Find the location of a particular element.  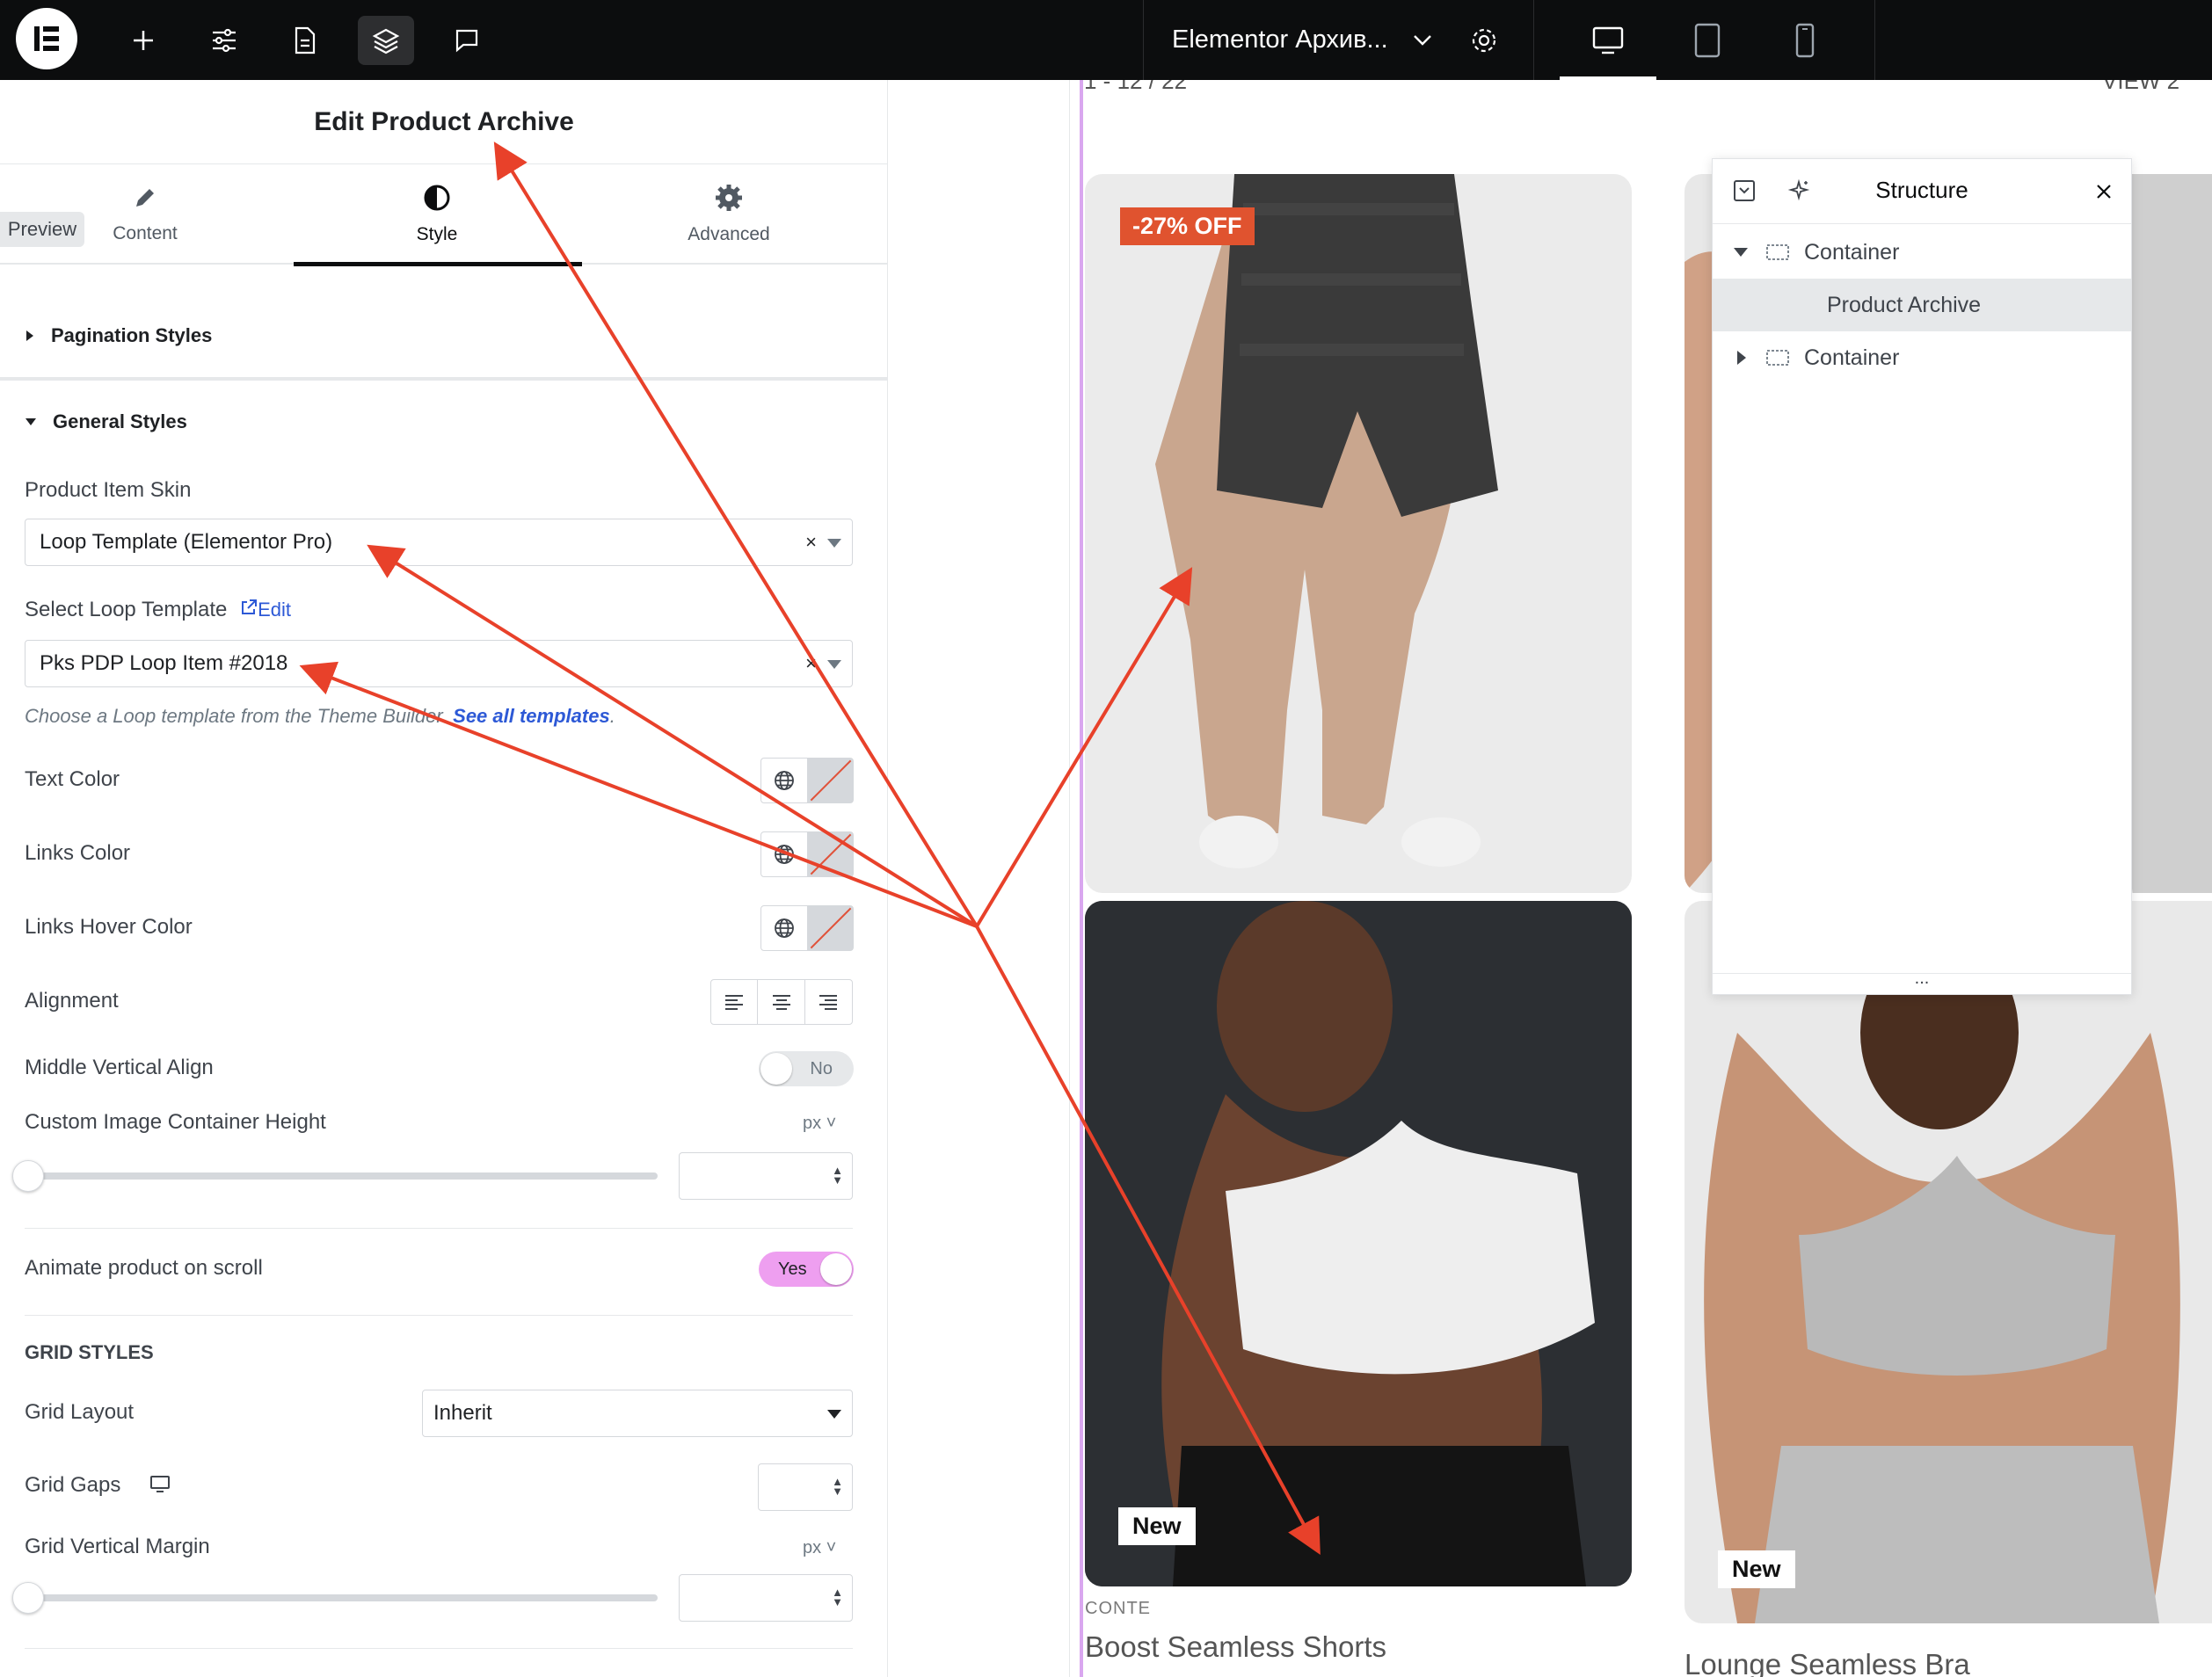

sliders-icon is located at coordinates (224, 40).